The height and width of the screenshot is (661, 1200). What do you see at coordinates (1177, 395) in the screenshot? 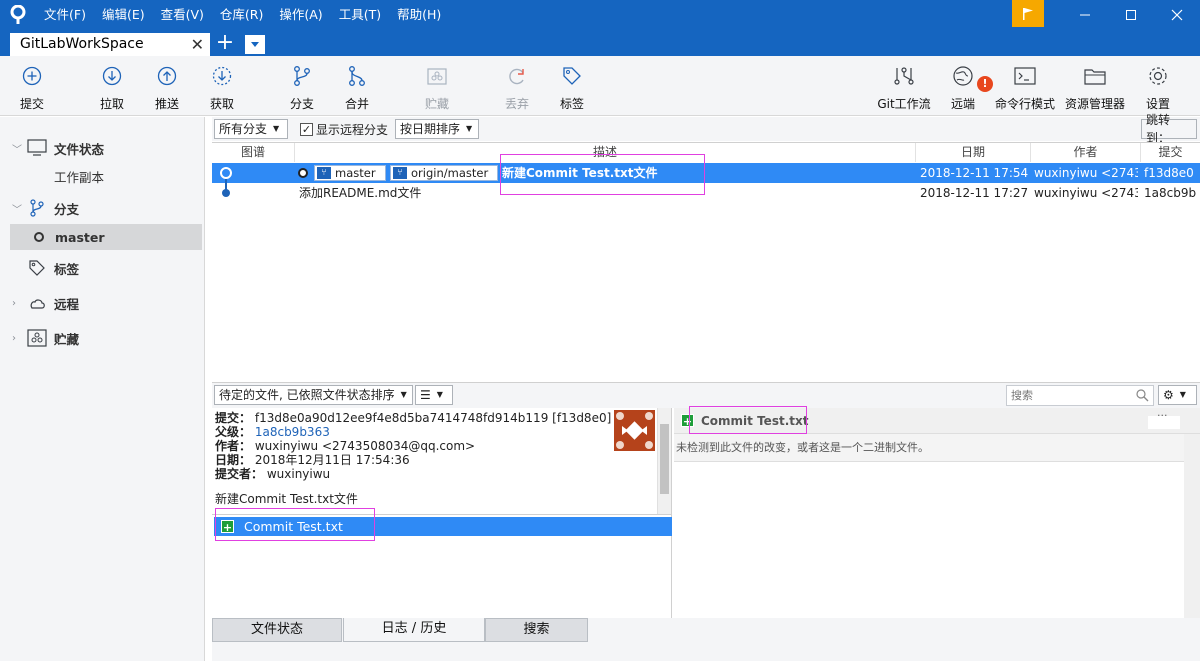
I see `options-gear-dropdown: ⚙ ▼` at bounding box center [1177, 395].